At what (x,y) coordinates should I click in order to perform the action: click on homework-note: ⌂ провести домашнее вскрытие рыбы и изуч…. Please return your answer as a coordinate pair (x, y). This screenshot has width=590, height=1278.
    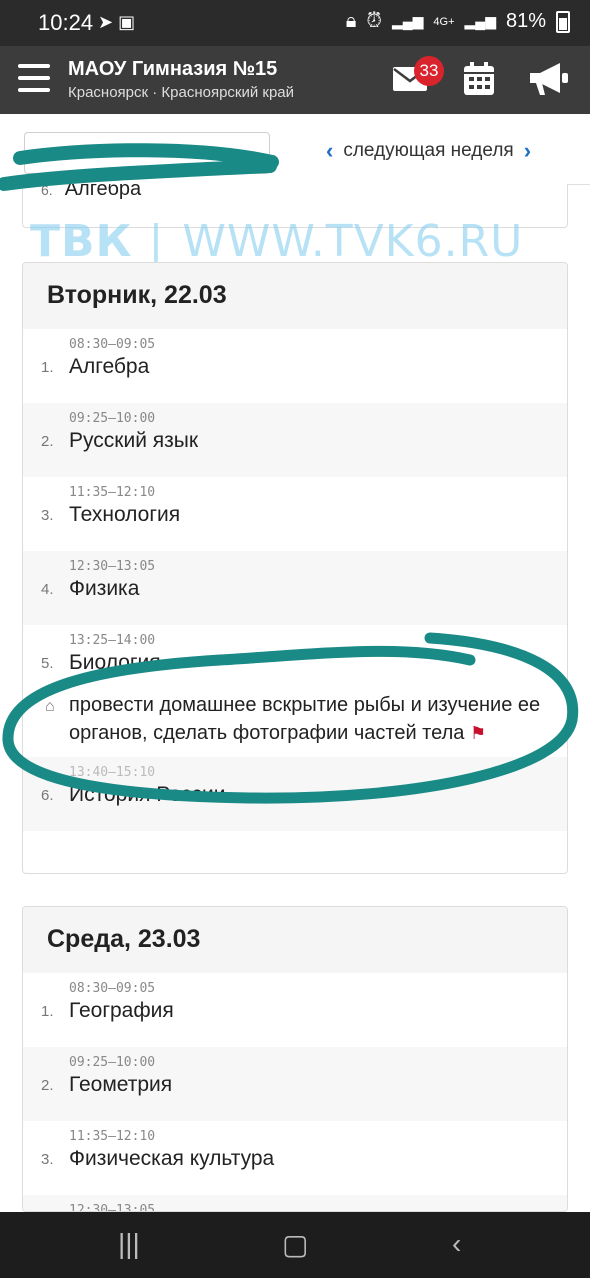
    Looking at the image, I should click on (295, 722).